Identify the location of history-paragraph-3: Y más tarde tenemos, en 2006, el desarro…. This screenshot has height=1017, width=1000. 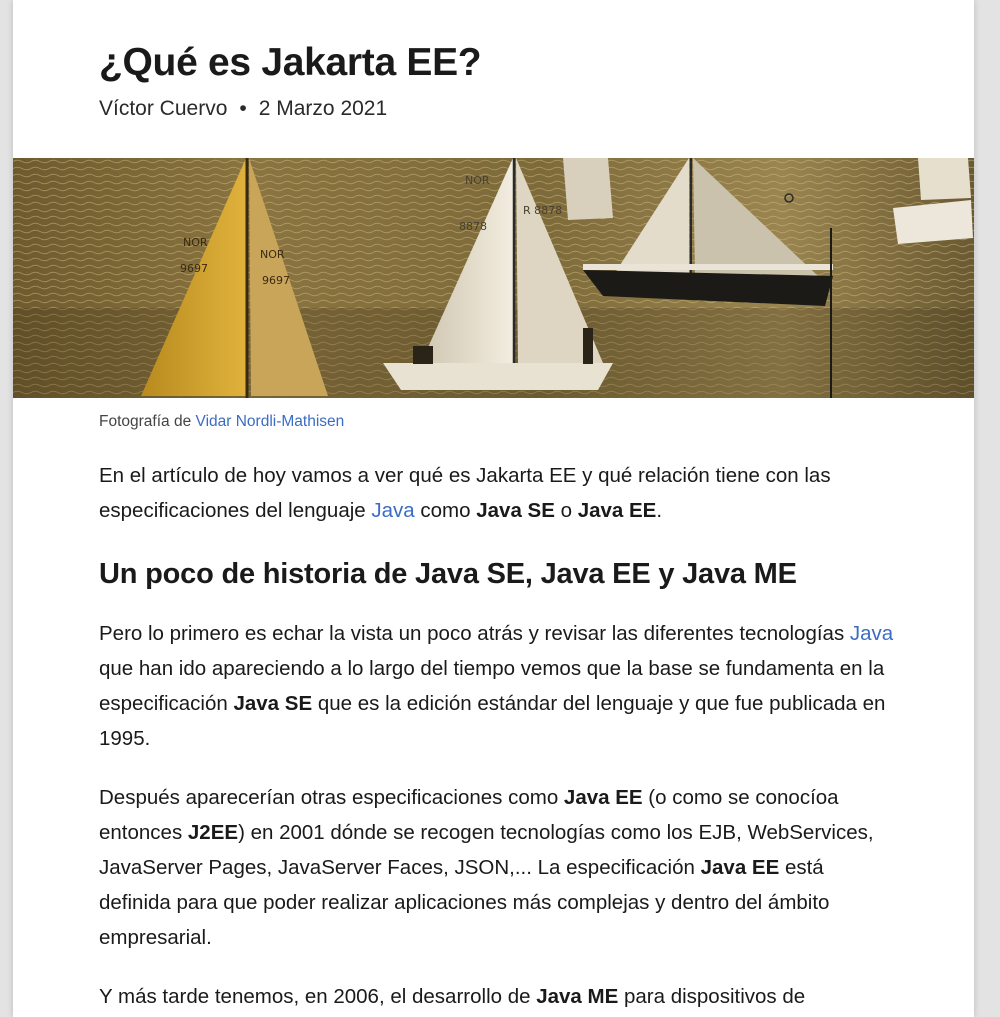
(452, 996).